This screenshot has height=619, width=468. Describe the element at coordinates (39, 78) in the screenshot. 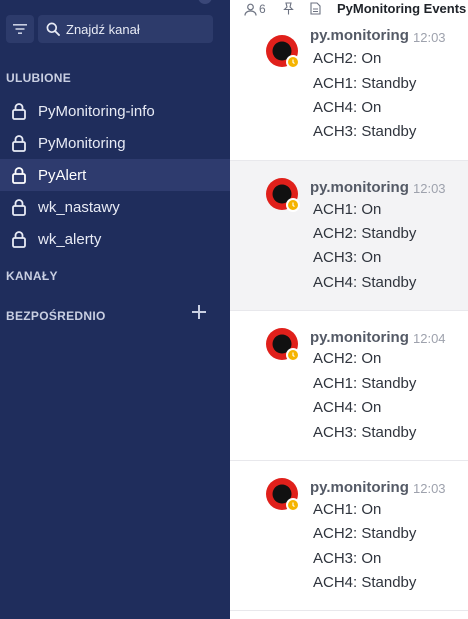

I see `section-favorites: ULUBIONE` at that location.